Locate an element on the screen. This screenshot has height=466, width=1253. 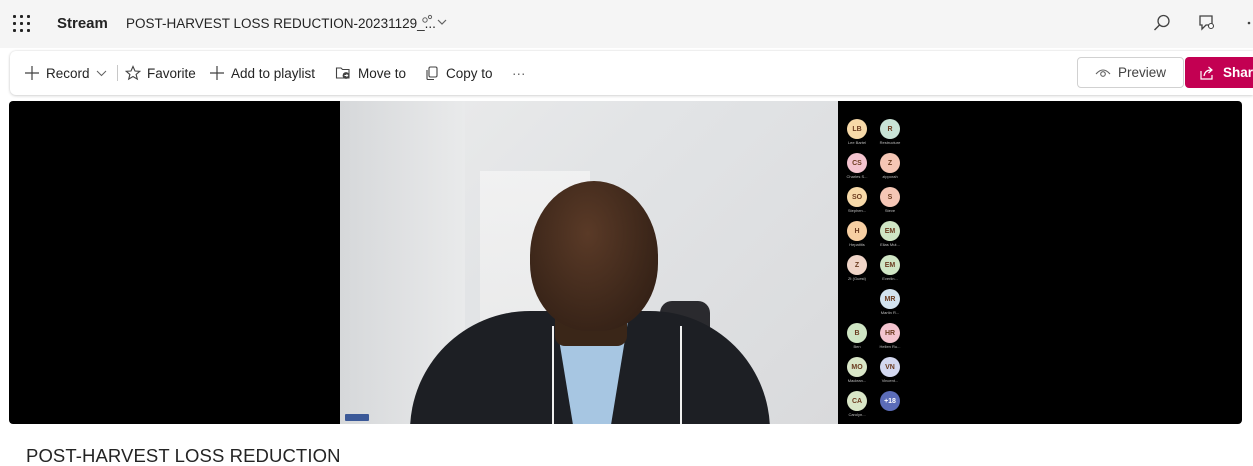
participant-tile: H Hepatitis is located at coordinates (857, 234).